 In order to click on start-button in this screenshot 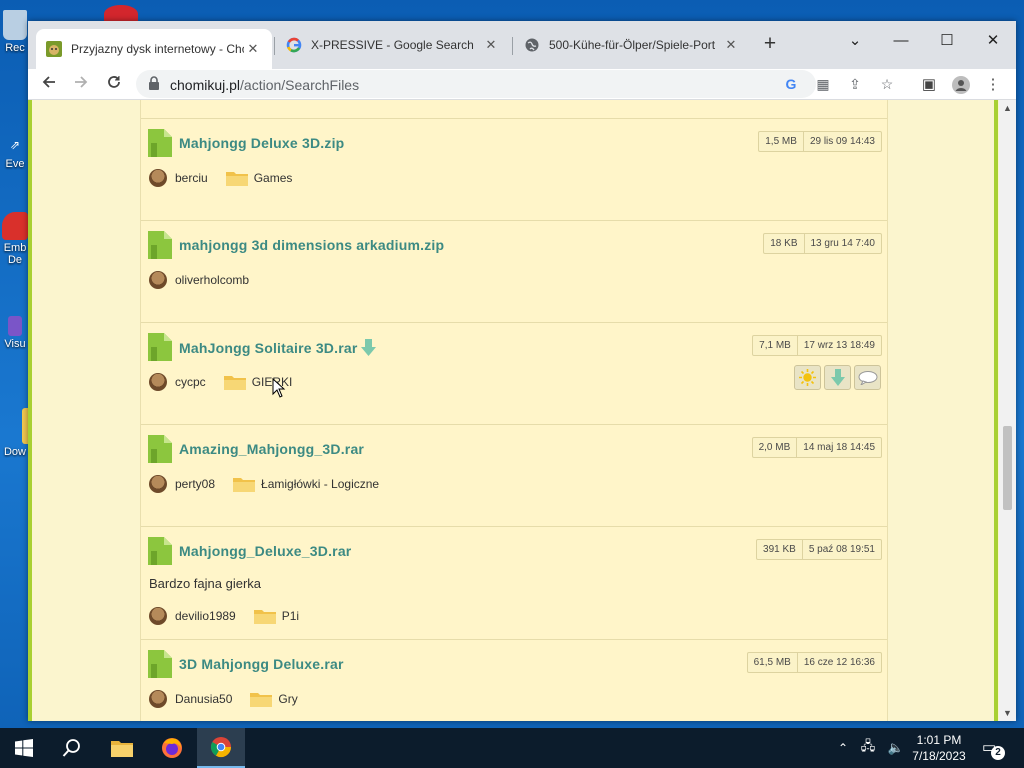, I will do `click(24, 748)`.